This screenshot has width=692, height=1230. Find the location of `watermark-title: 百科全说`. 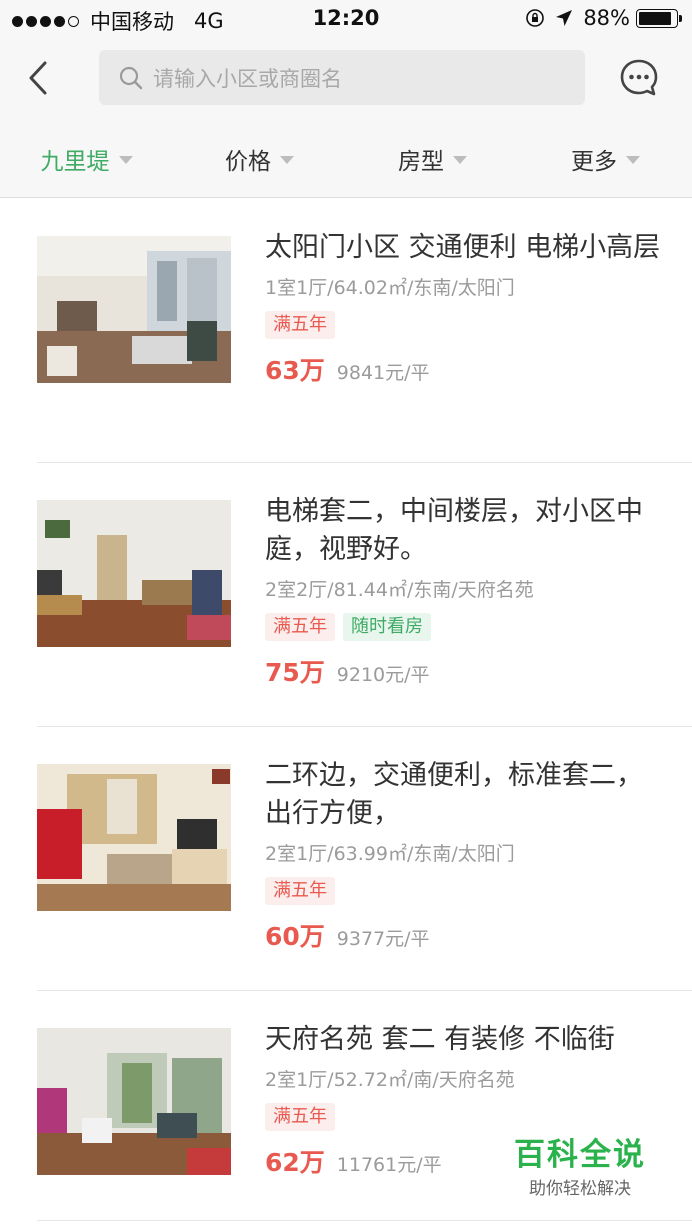

watermark-title: 百科全说 is located at coordinates (580, 1149).